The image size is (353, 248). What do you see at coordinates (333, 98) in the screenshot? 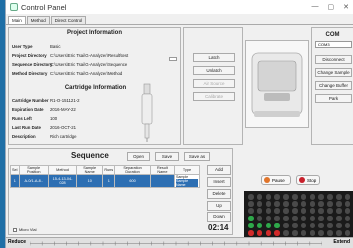
I see `park-button: Park` at bounding box center [333, 98].